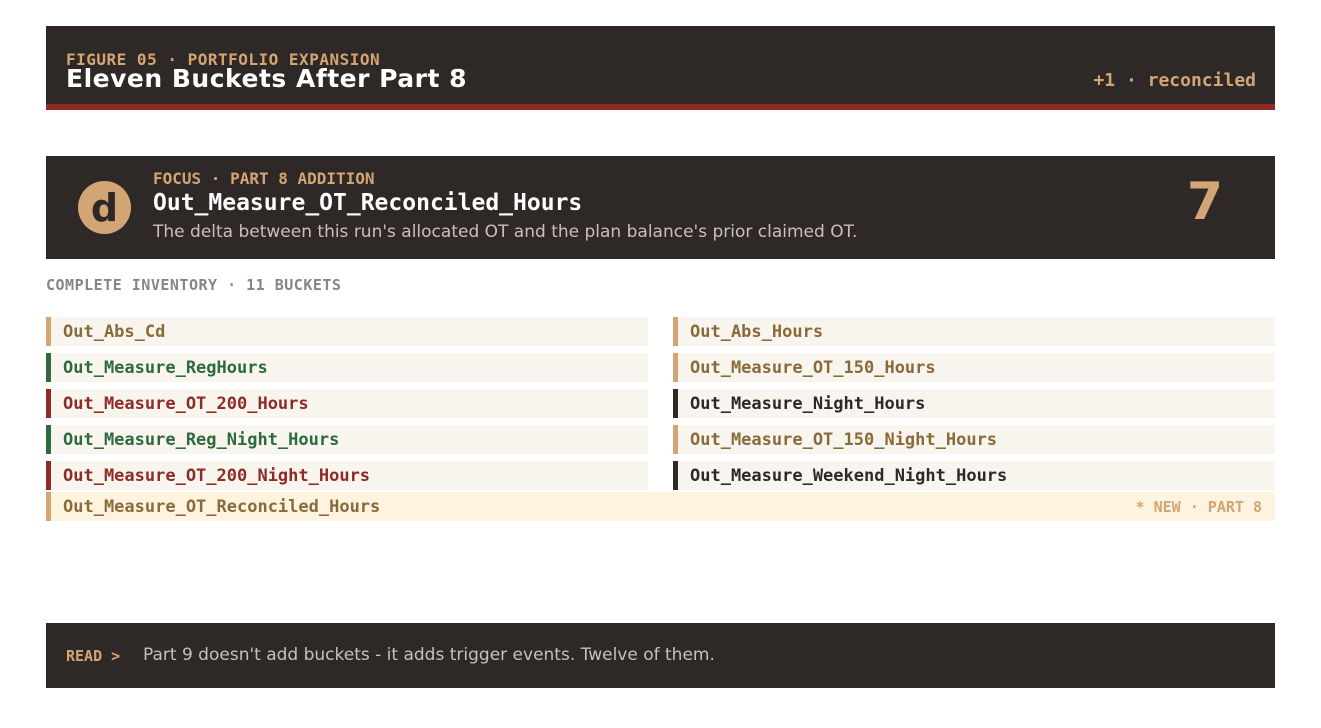 Image resolution: width=1321 pixels, height=728 pixels. I want to click on bucket-label: Out_Abs_Hours, so click(757, 331).